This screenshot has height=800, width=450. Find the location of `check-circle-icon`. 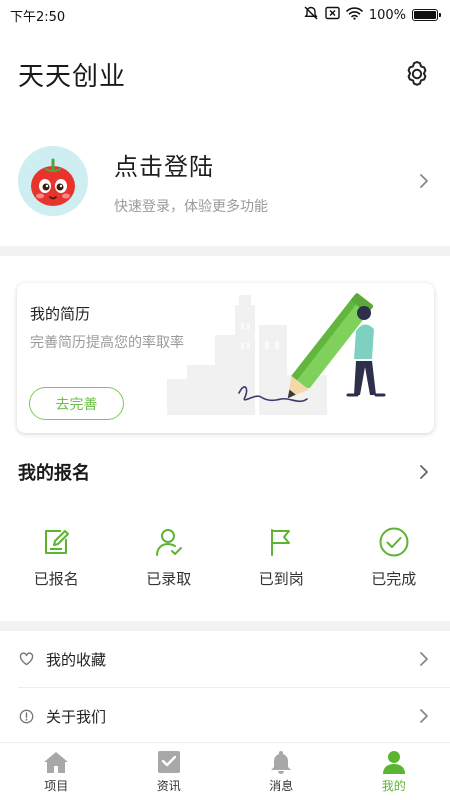

check-circle-icon is located at coordinates (394, 542).